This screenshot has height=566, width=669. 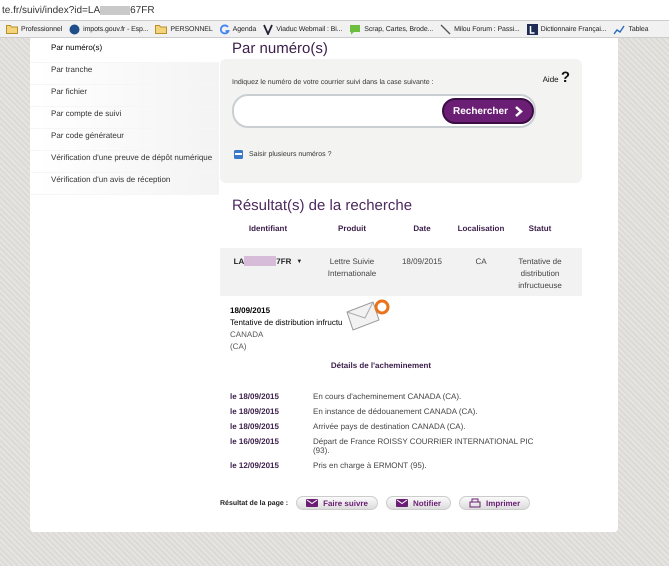 What do you see at coordinates (381, 365) in the screenshot?
I see `routing-title: Détails de l'acheminement` at bounding box center [381, 365].